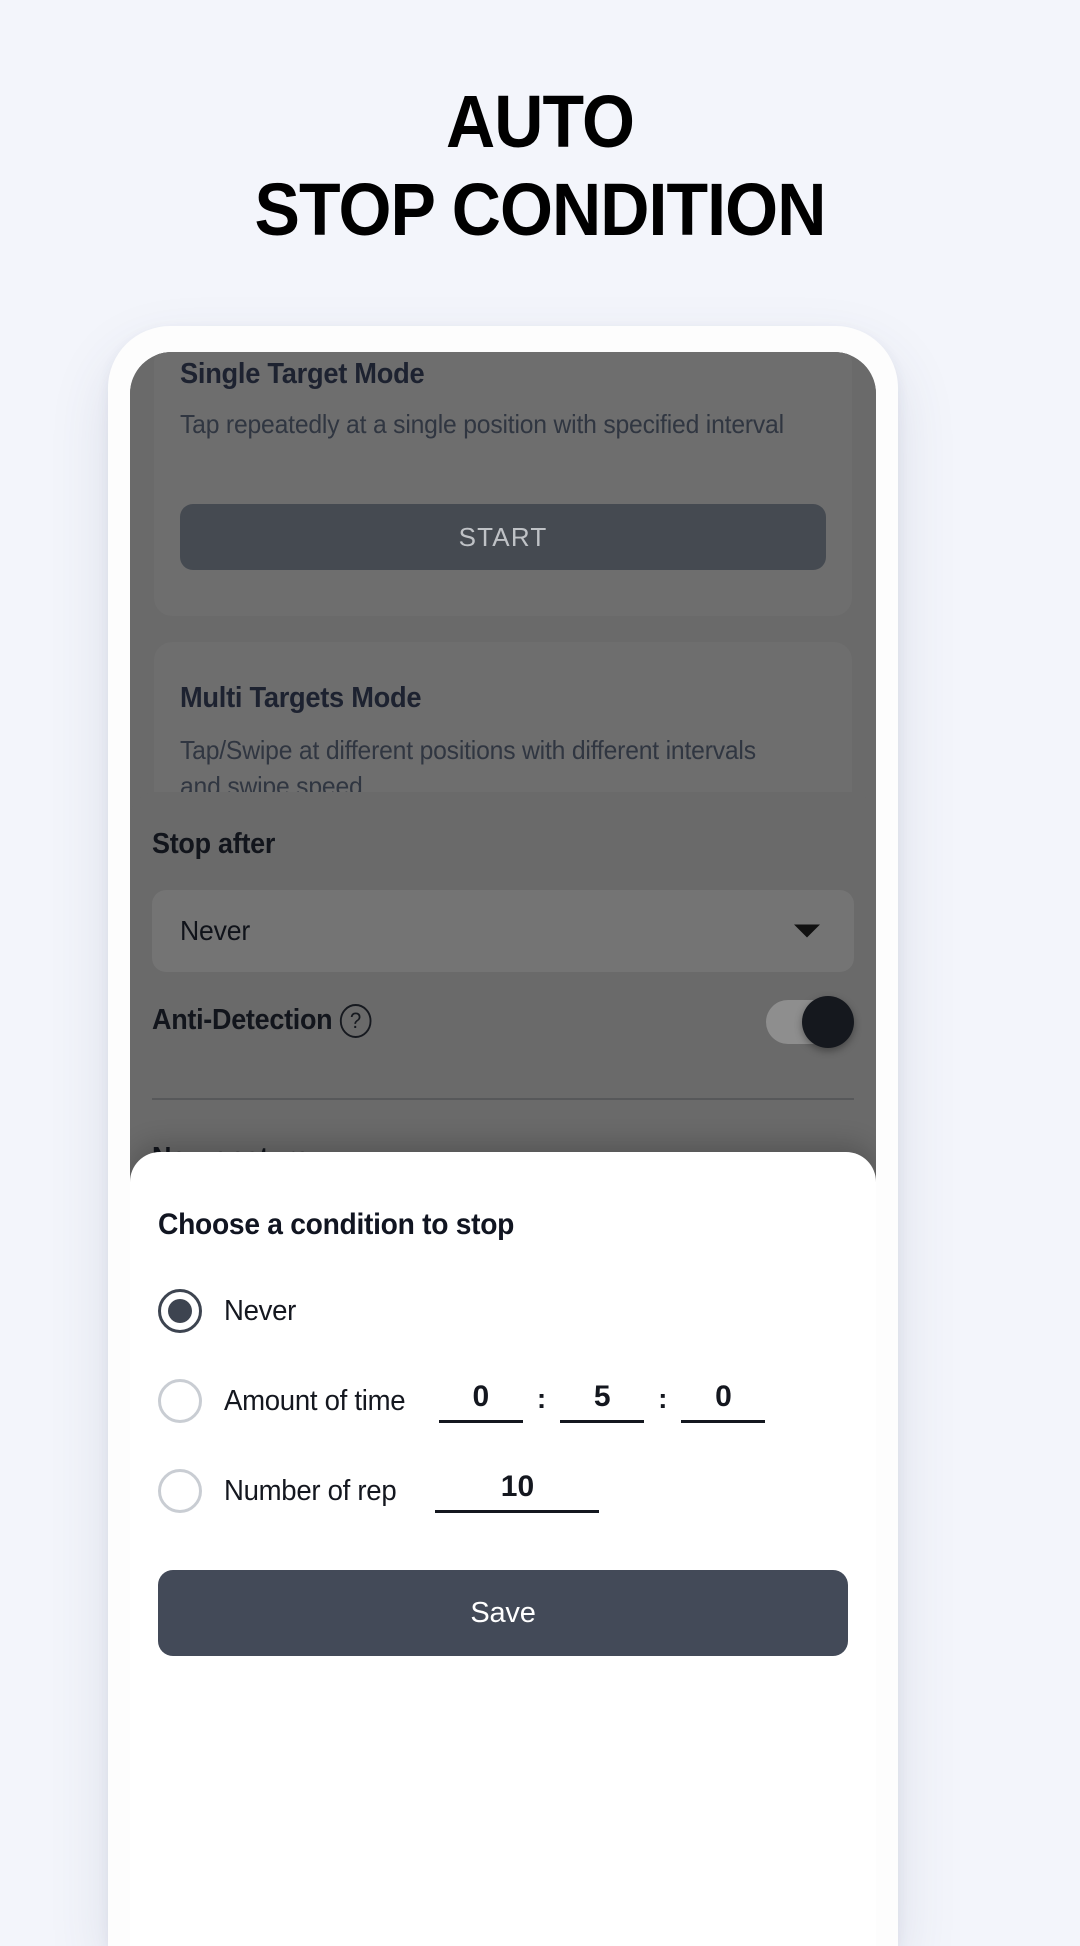 The image size is (1080, 1946). What do you see at coordinates (242, 1020) in the screenshot?
I see `anti-detection-text: Anti-Detection` at bounding box center [242, 1020].